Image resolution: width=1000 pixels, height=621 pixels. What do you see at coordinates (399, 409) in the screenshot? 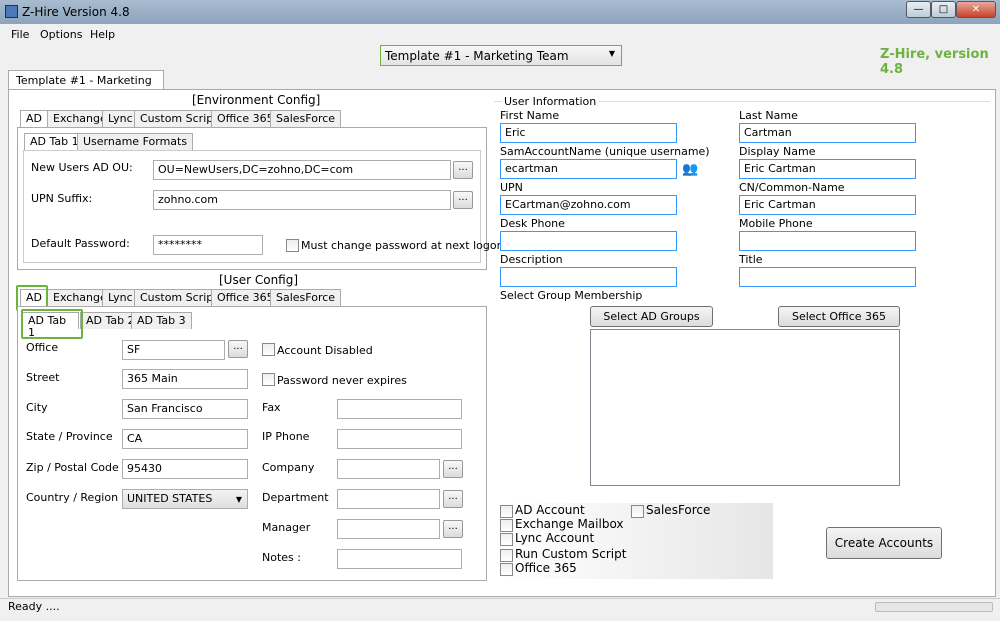
I see `fax-input` at bounding box center [399, 409].